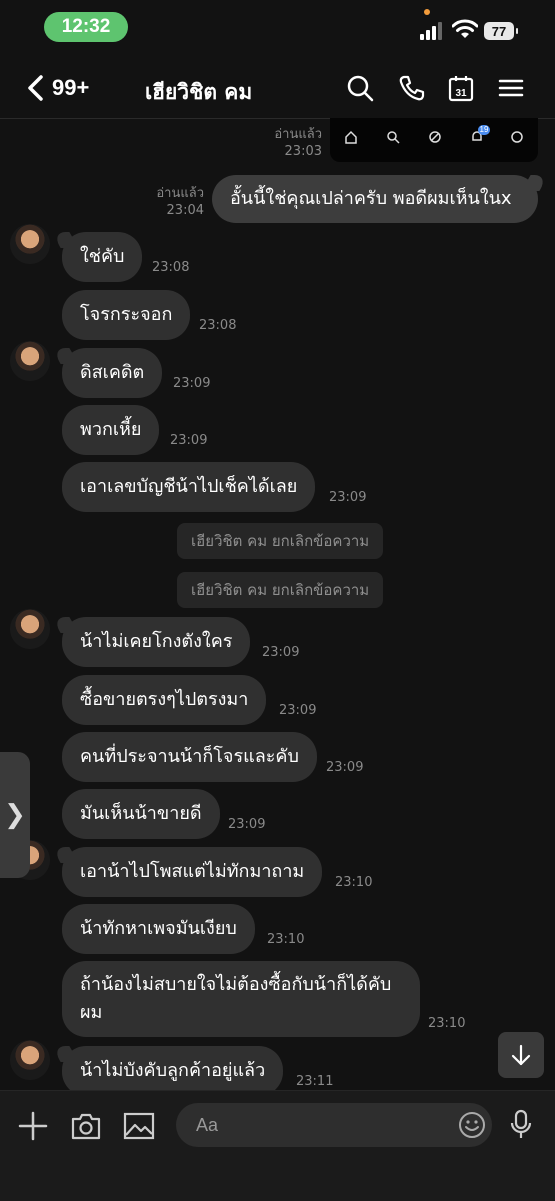 The width and height of the screenshot is (555, 1201). I want to click on message-time: 23:04, so click(185, 210).